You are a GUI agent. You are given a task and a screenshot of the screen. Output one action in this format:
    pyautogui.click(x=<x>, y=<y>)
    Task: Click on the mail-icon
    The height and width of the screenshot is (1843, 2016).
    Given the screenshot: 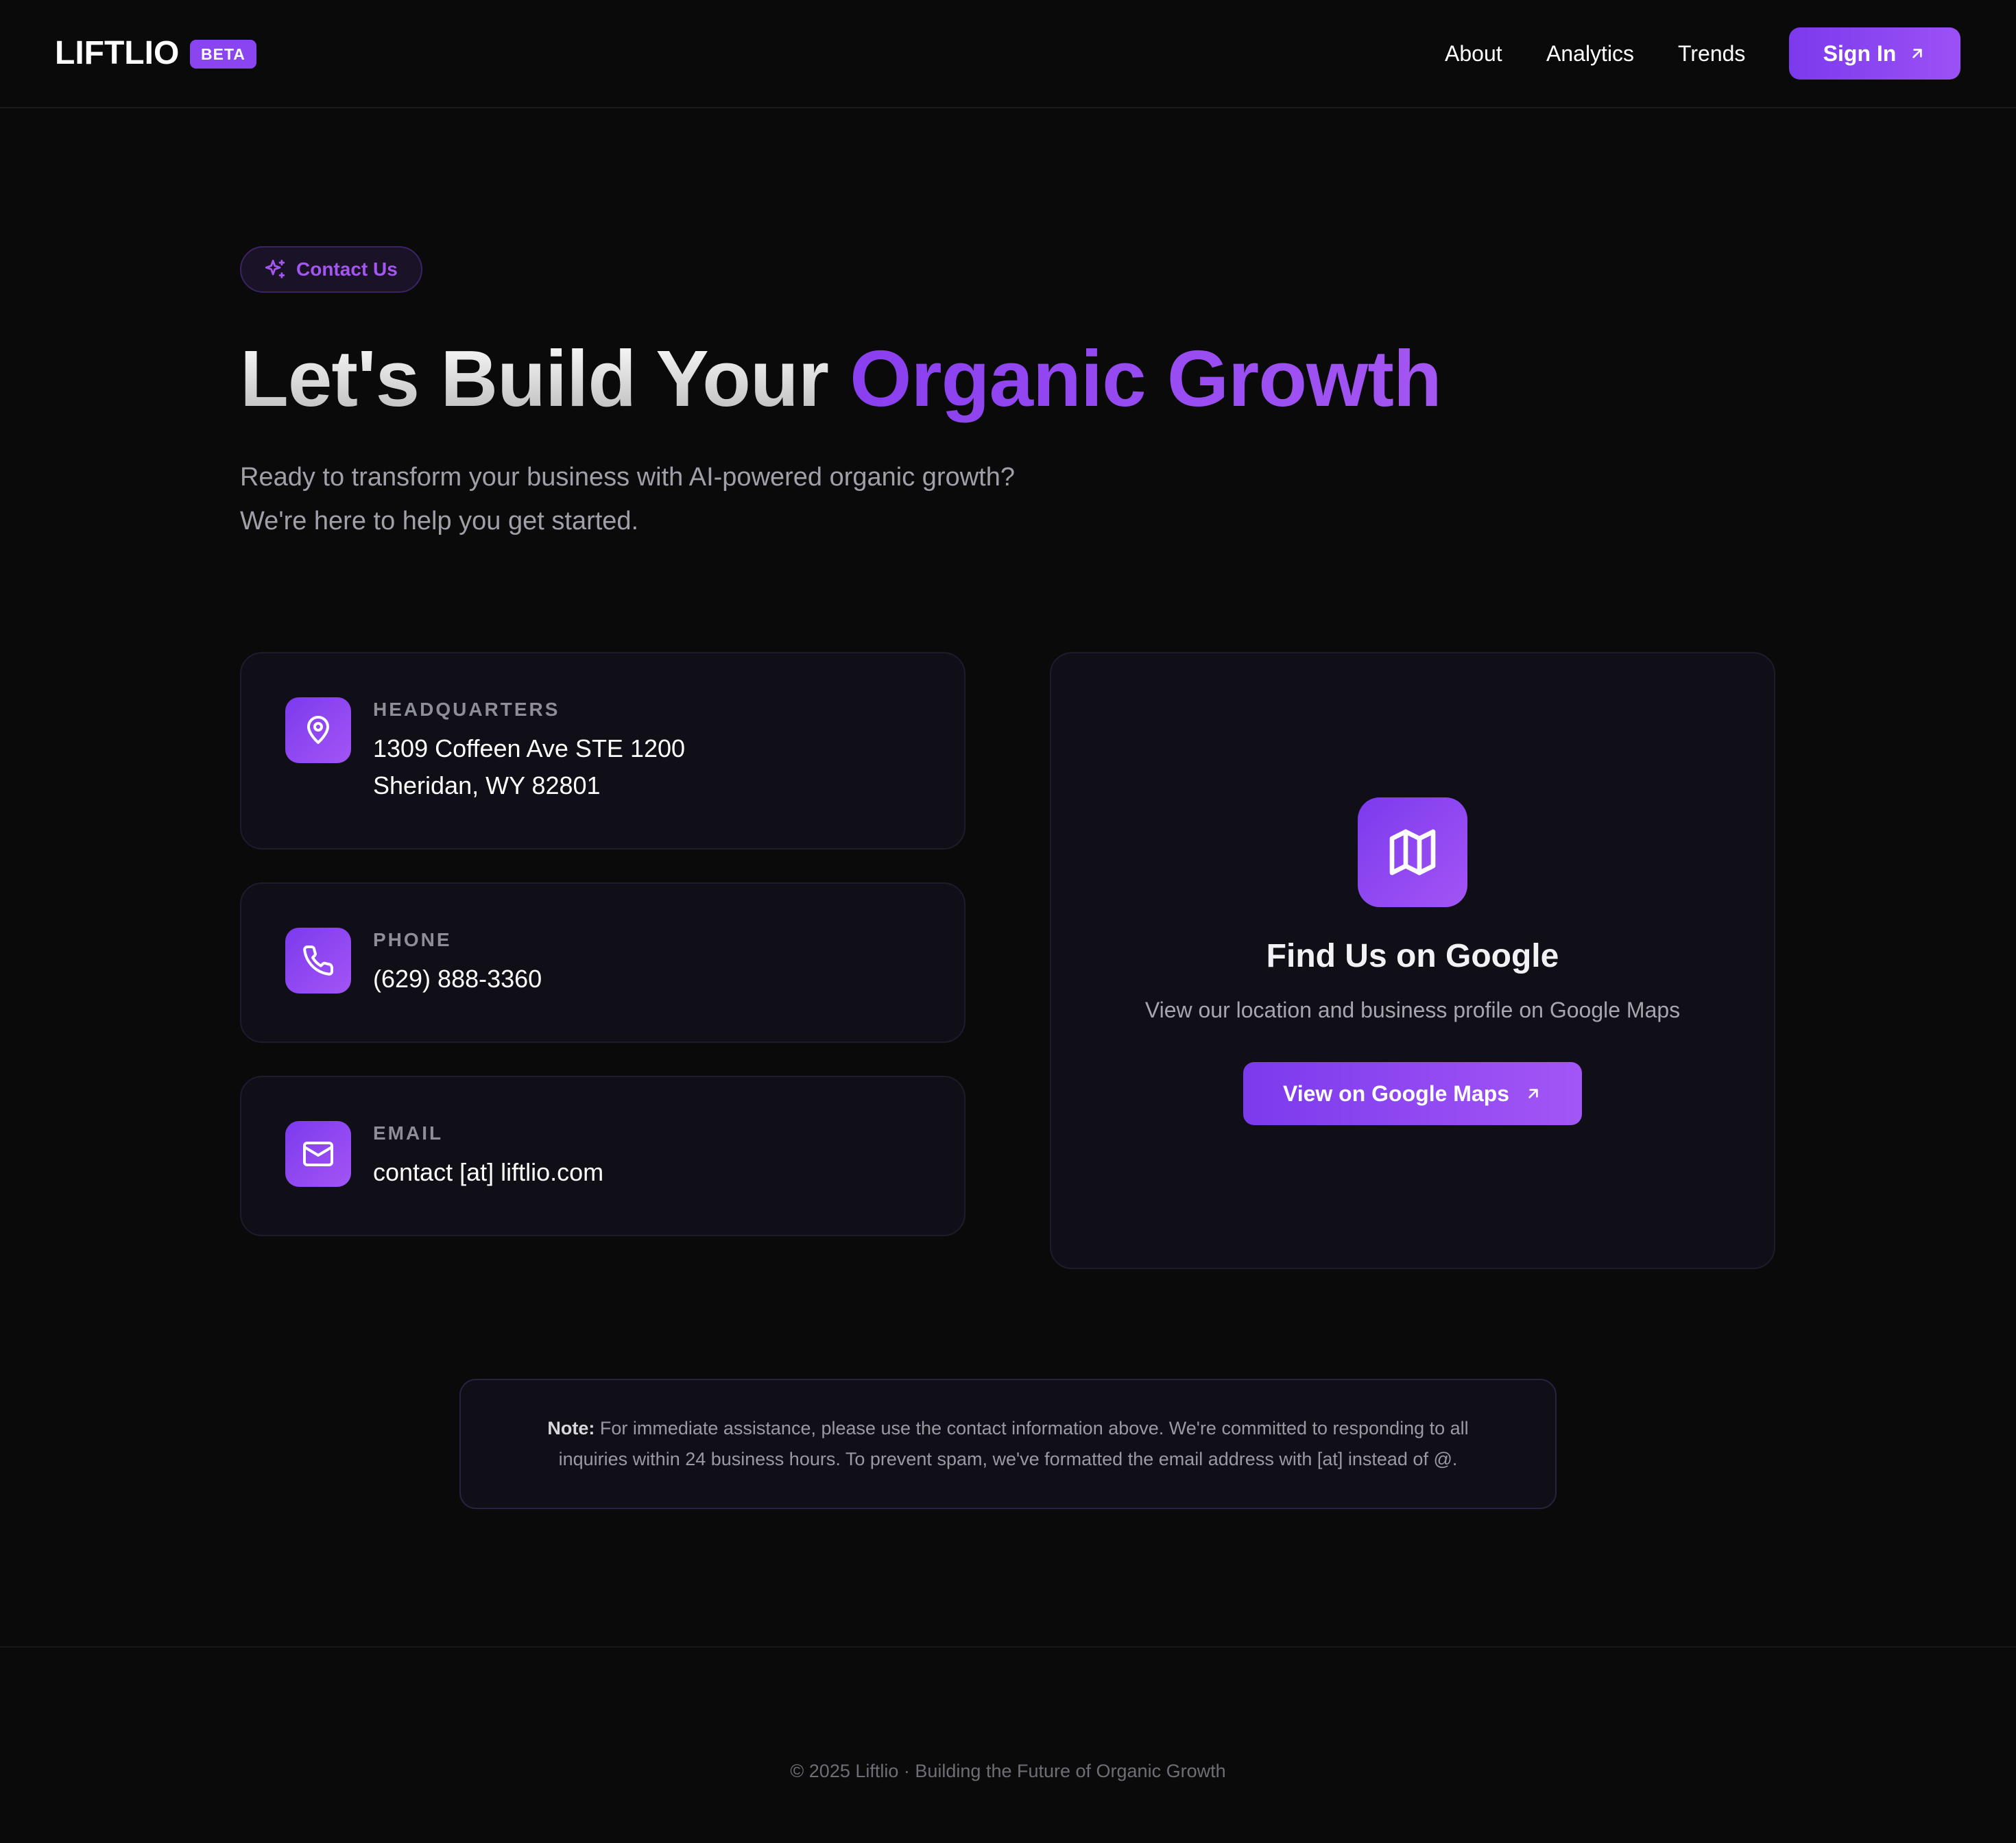 What is the action you would take?
    pyautogui.click(x=318, y=1154)
    